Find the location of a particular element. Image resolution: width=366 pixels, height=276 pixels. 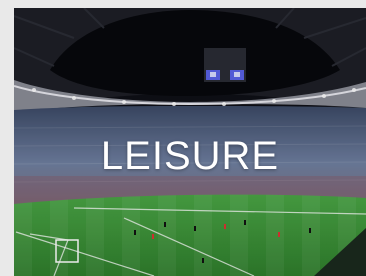

card-title: LEISURE is located at coordinates (190, 156).